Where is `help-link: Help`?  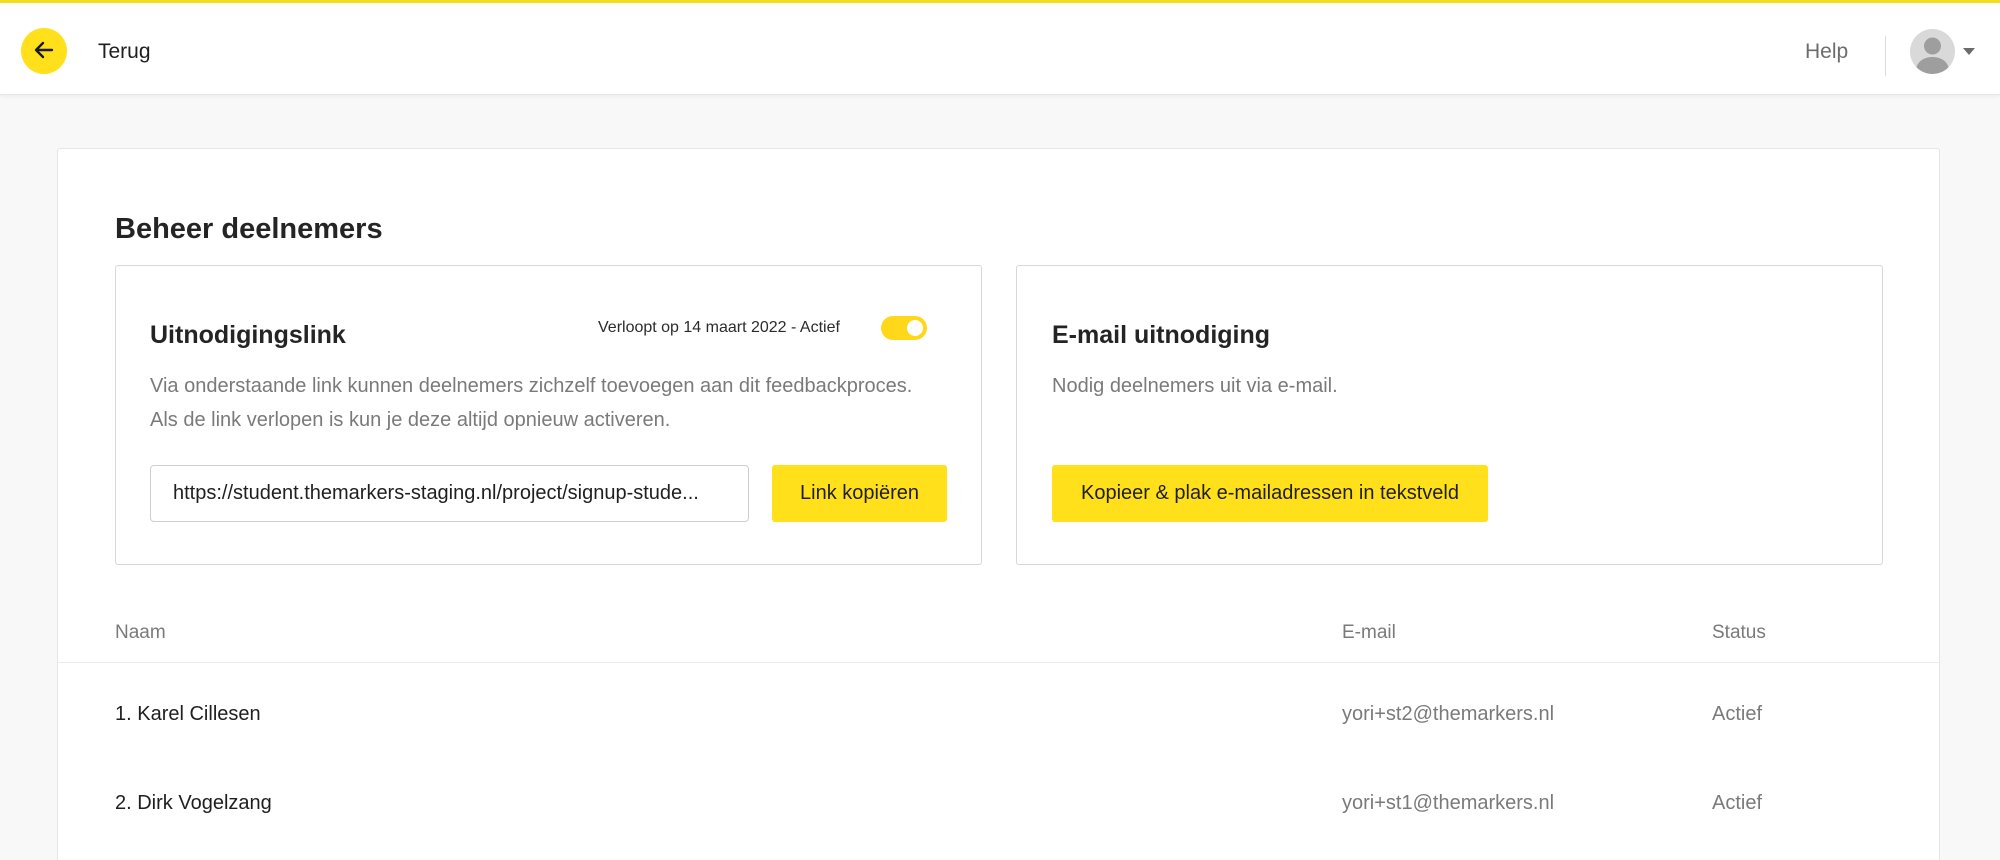
help-link: Help is located at coordinates (1826, 52).